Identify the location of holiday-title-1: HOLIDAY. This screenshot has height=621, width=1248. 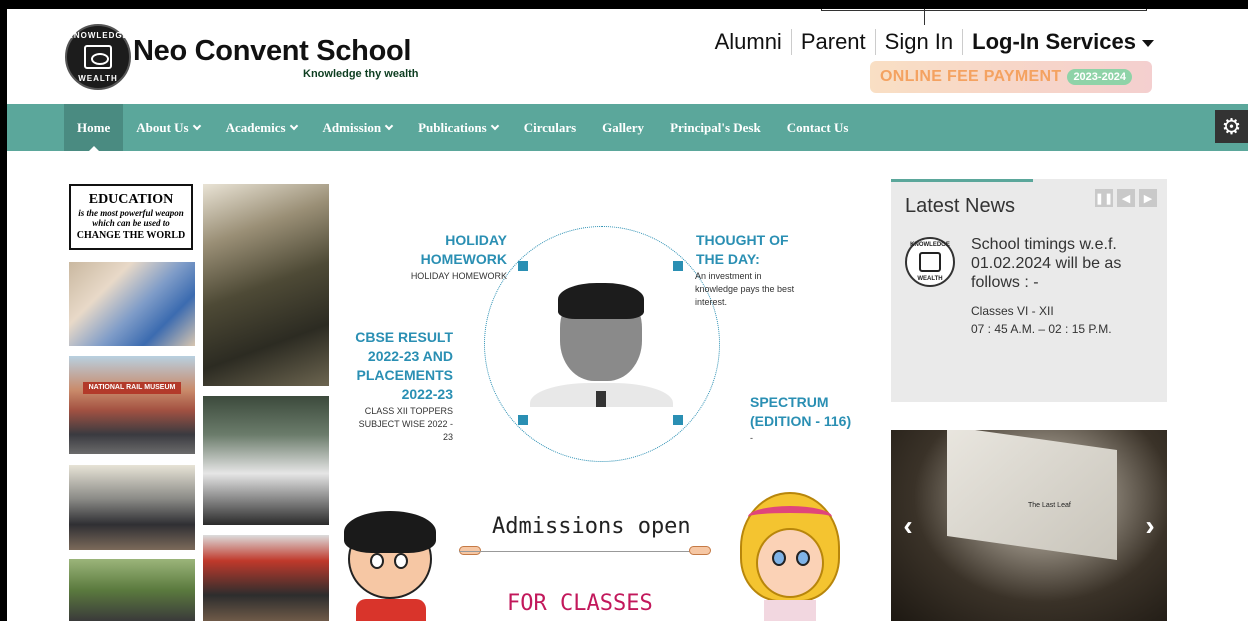
(476, 240).